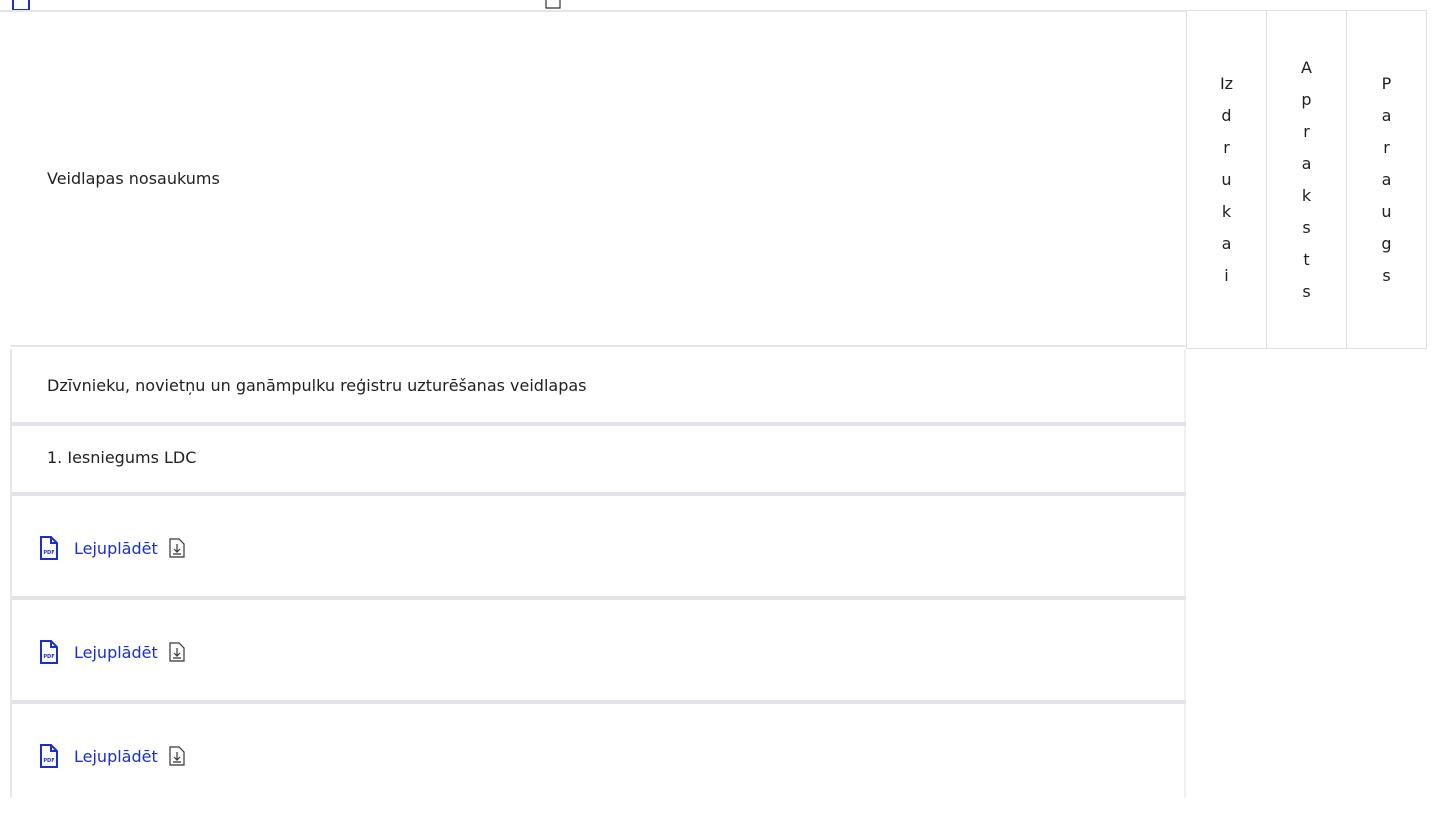 This screenshot has height=824, width=1432. I want to click on column-header-description: Apraksts, so click(1307, 179).